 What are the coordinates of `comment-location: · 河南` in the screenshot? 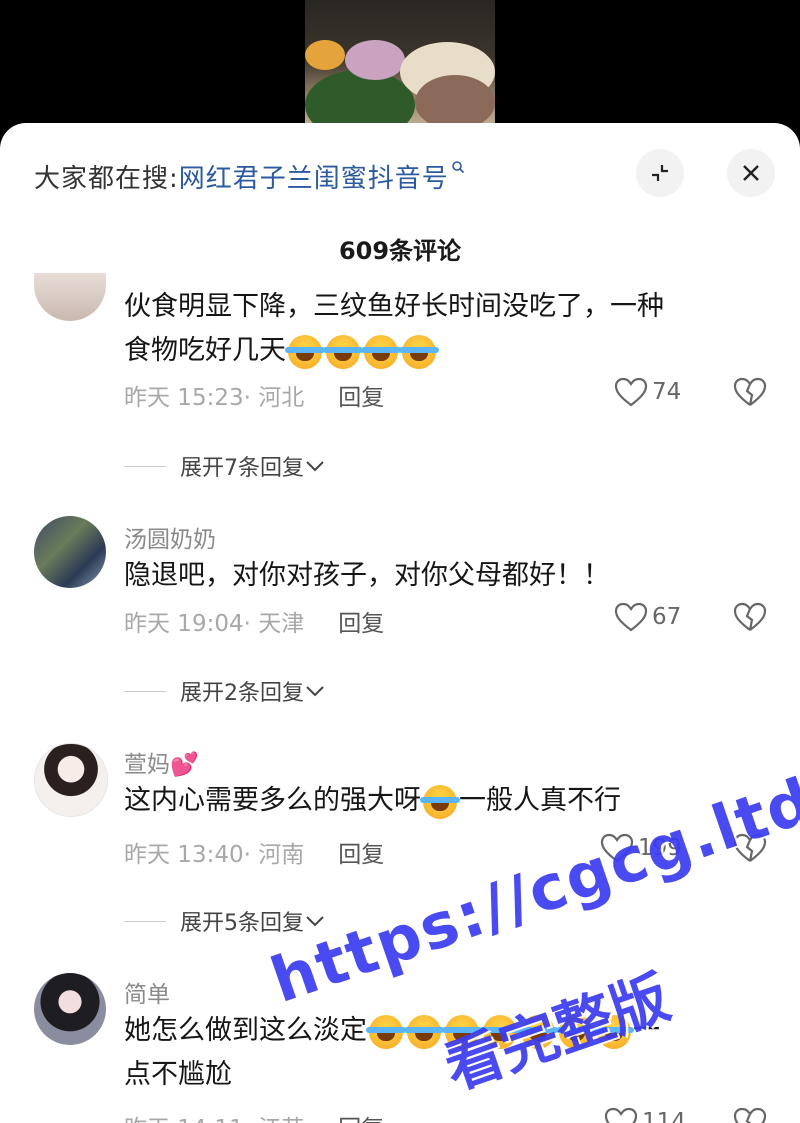 It's located at (274, 855).